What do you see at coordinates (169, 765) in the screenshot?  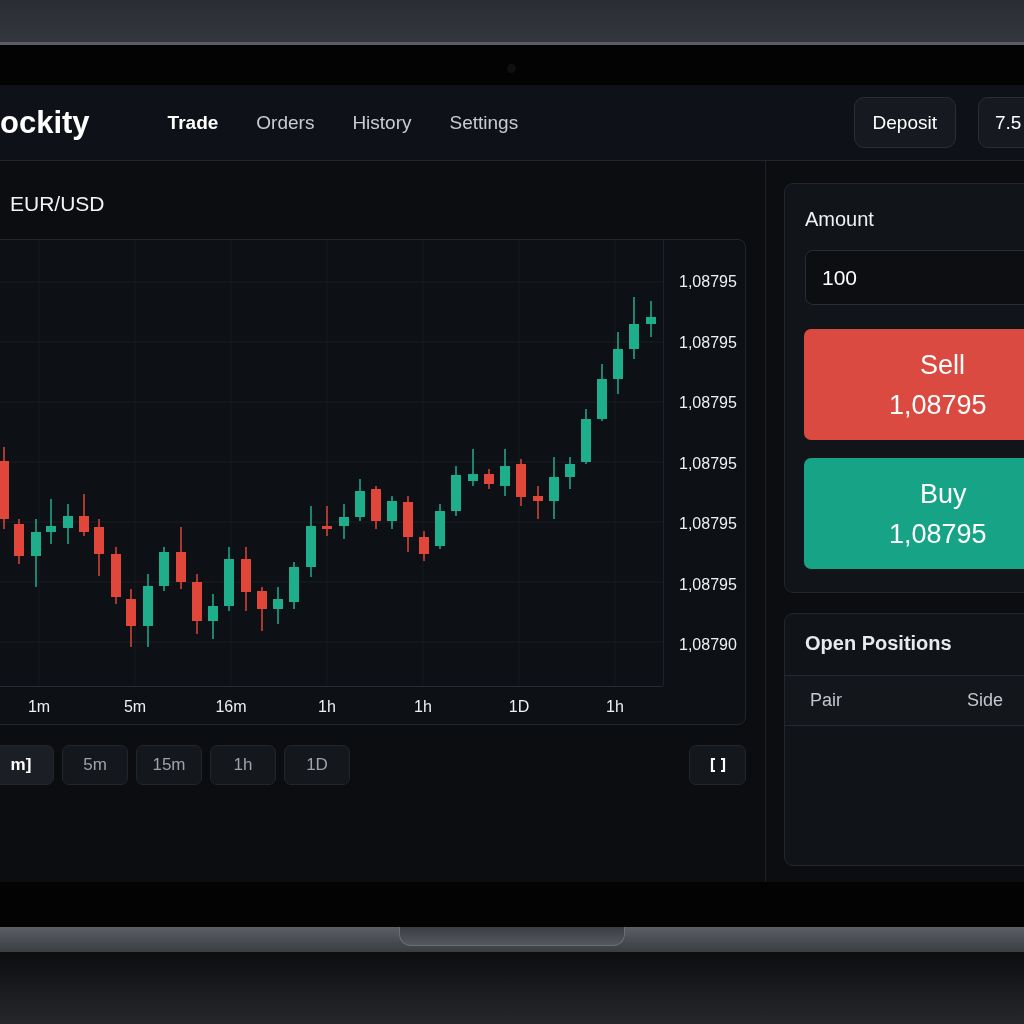 I see `timeframe-button: 15m` at bounding box center [169, 765].